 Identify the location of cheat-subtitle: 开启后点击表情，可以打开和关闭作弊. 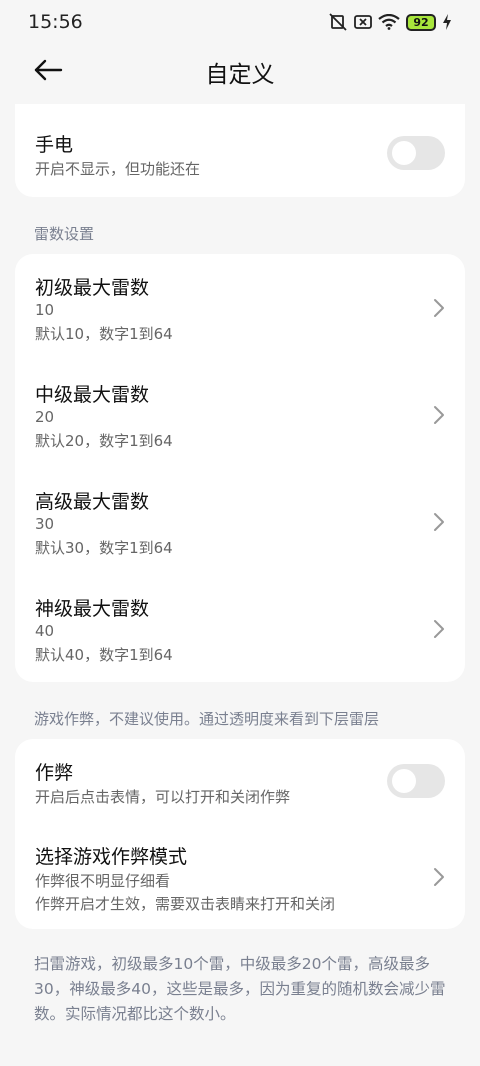
(163, 797).